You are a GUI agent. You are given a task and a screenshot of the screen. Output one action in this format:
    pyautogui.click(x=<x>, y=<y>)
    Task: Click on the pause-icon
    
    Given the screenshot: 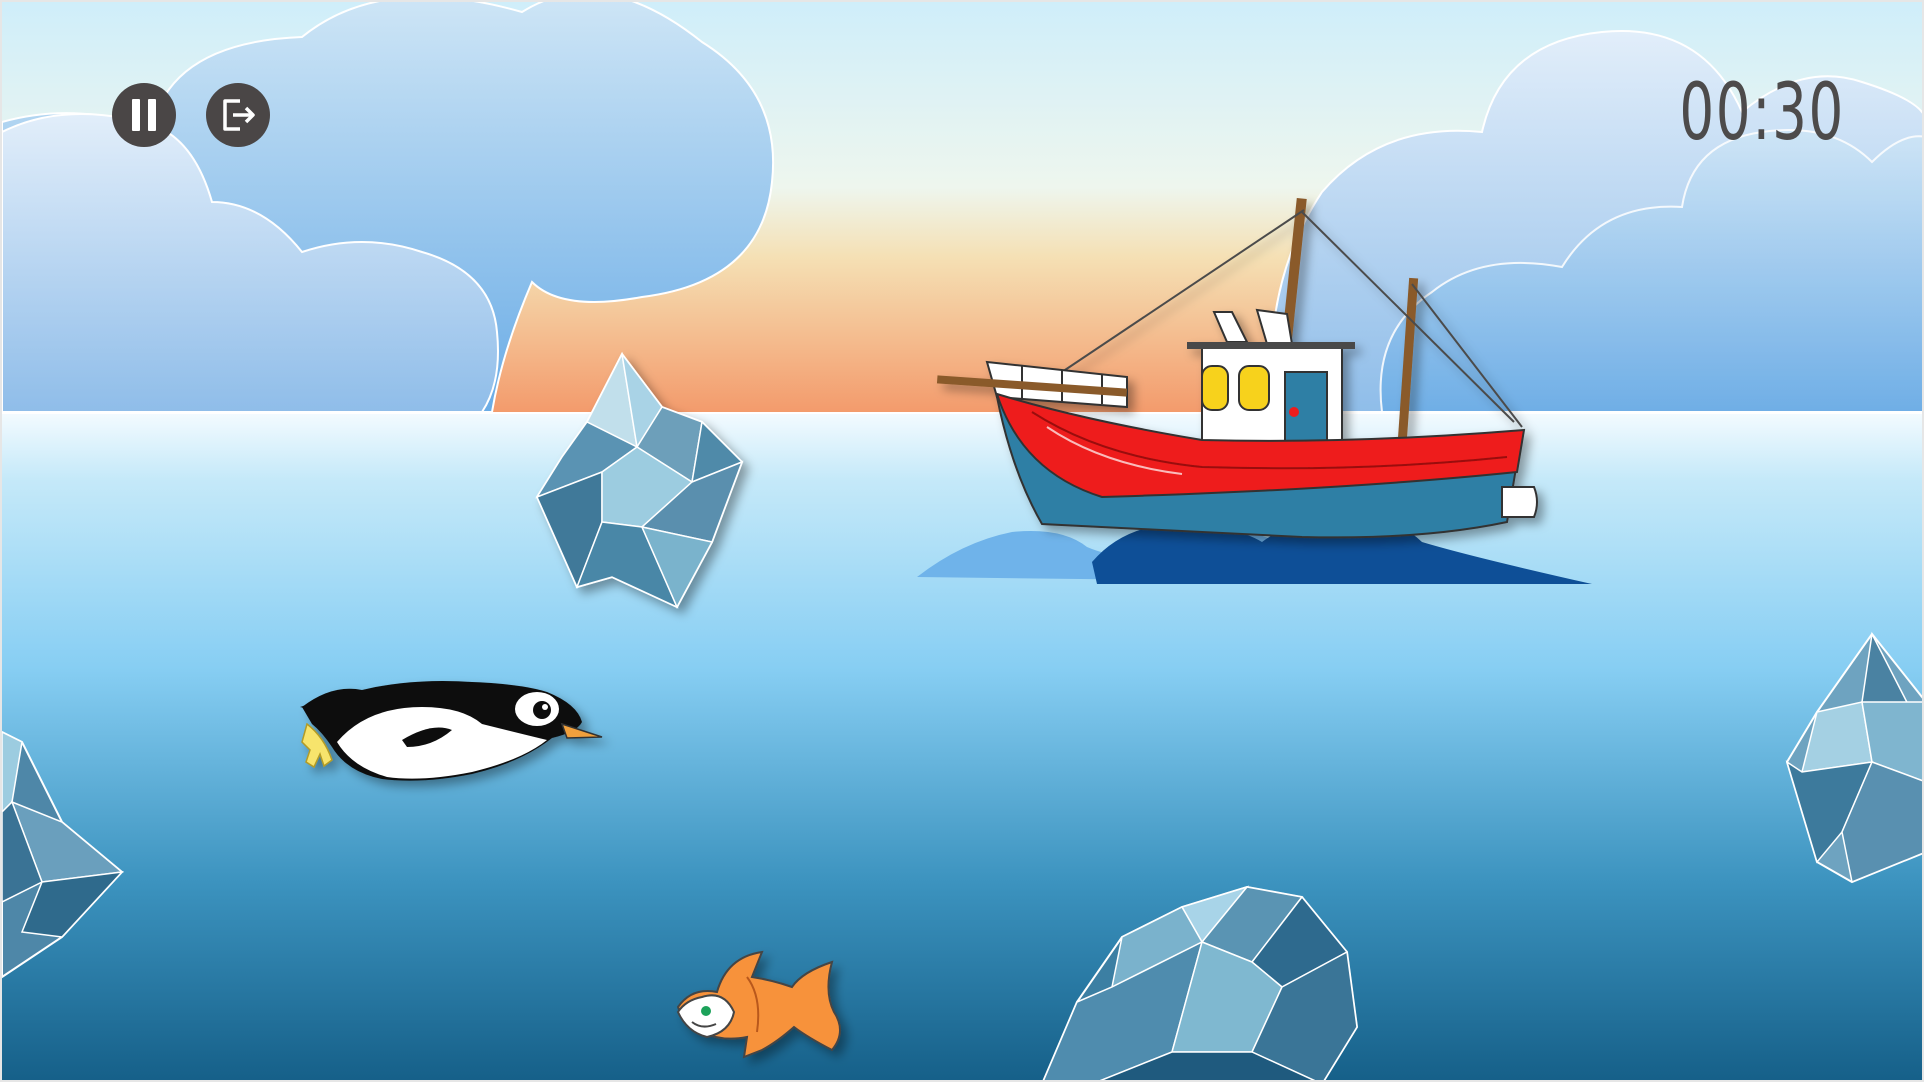 What is the action you would take?
    pyautogui.click(x=144, y=115)
    